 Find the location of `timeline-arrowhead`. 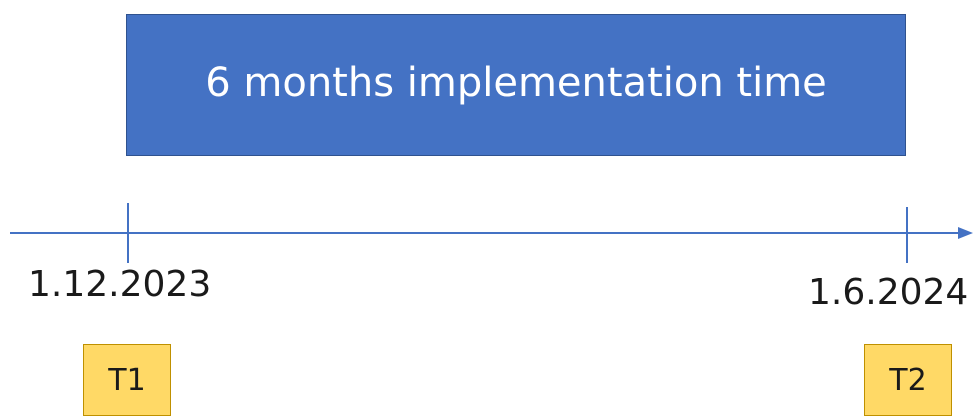

timeline-arrowhead is located at coordinates (965, 233).